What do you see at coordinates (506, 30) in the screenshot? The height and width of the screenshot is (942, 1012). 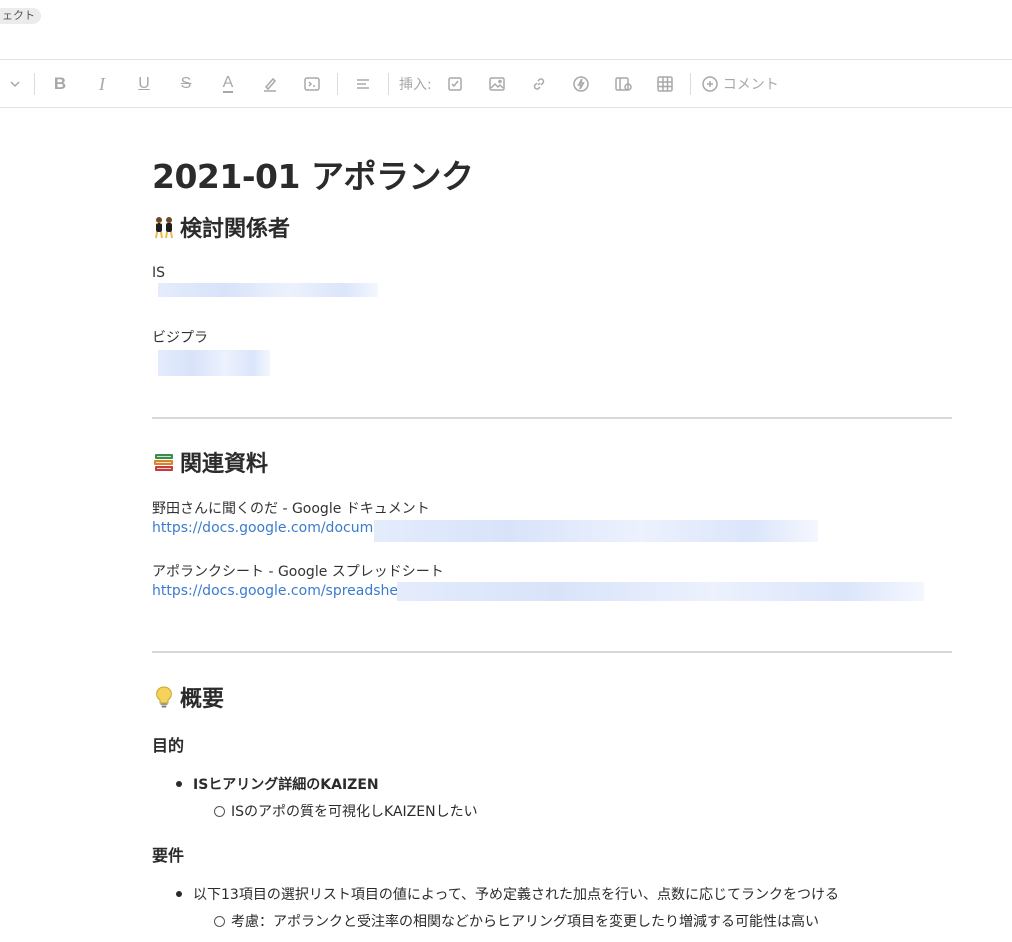 I see `top-bar: ェクト` at bounding box center [506, 30].